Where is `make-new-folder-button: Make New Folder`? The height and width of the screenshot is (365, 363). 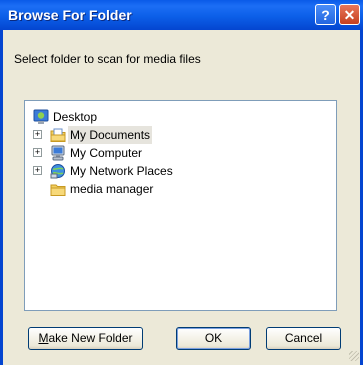
make-new-folder-button: Make New Folder is located at coordinates (85, 338).